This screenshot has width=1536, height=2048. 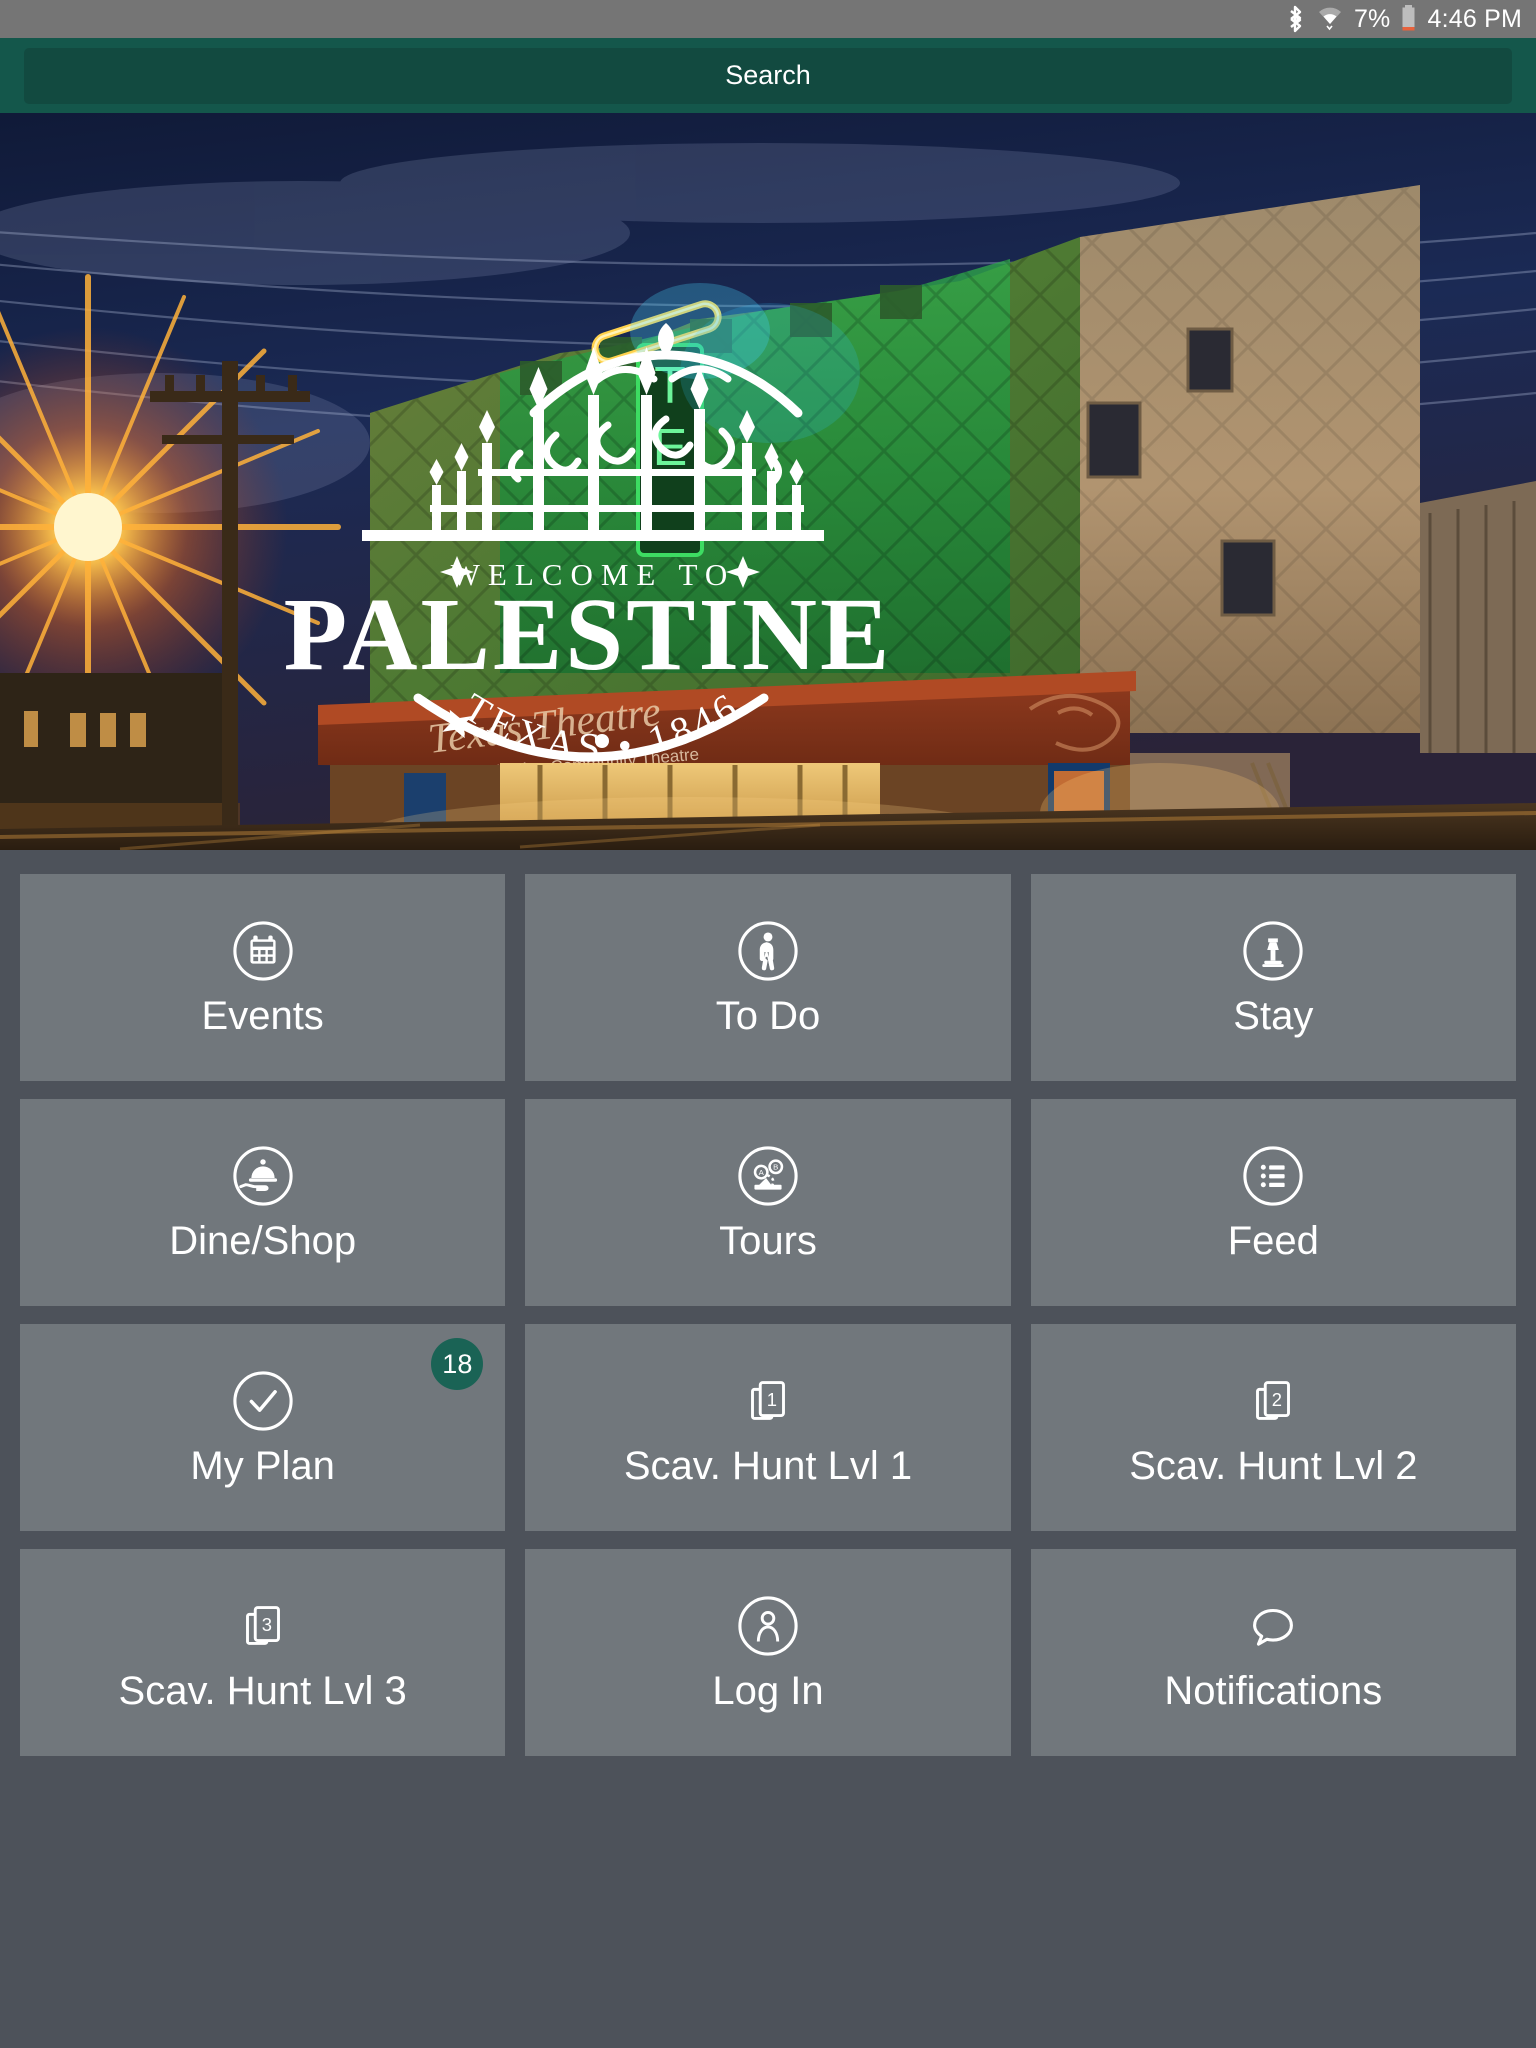 What do you see at coordinates (262, 1465) in the screenshot?
I see `tile-label: My Plan` at bounding box center [262, 1465].